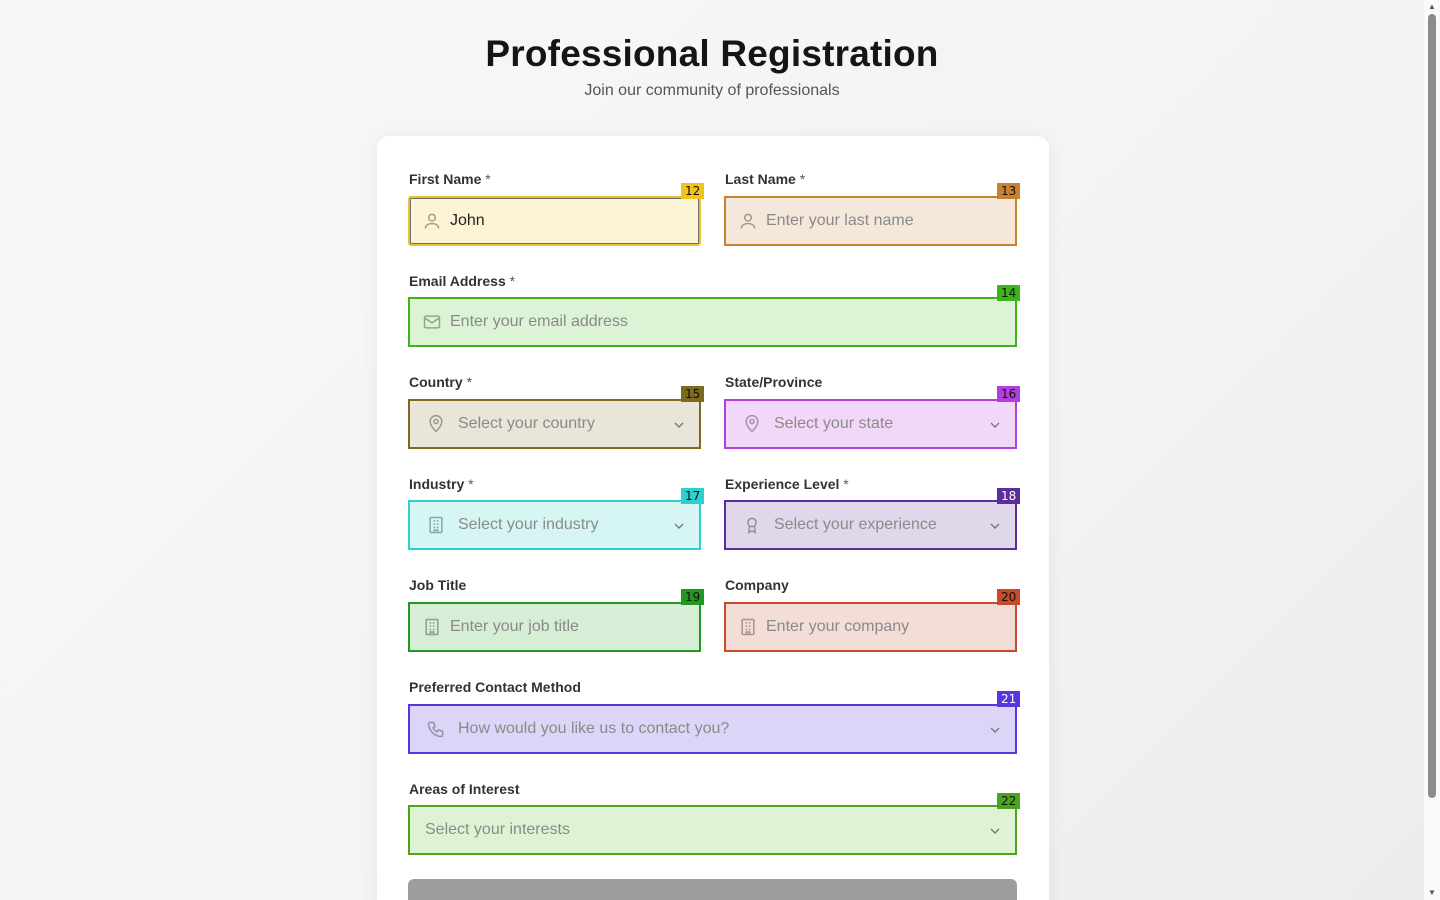  I want to click on last-name-label: Last Name *, so click(765, 179).